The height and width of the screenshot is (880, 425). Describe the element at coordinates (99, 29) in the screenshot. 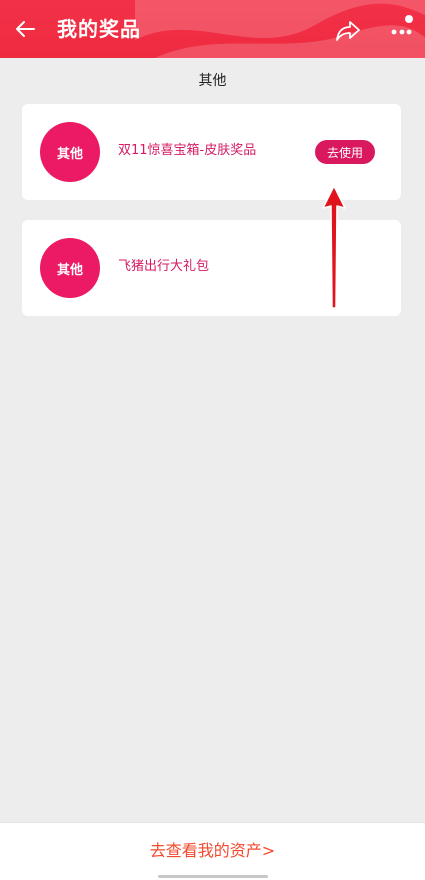

I see `page-title: 我的奖品` at that location.